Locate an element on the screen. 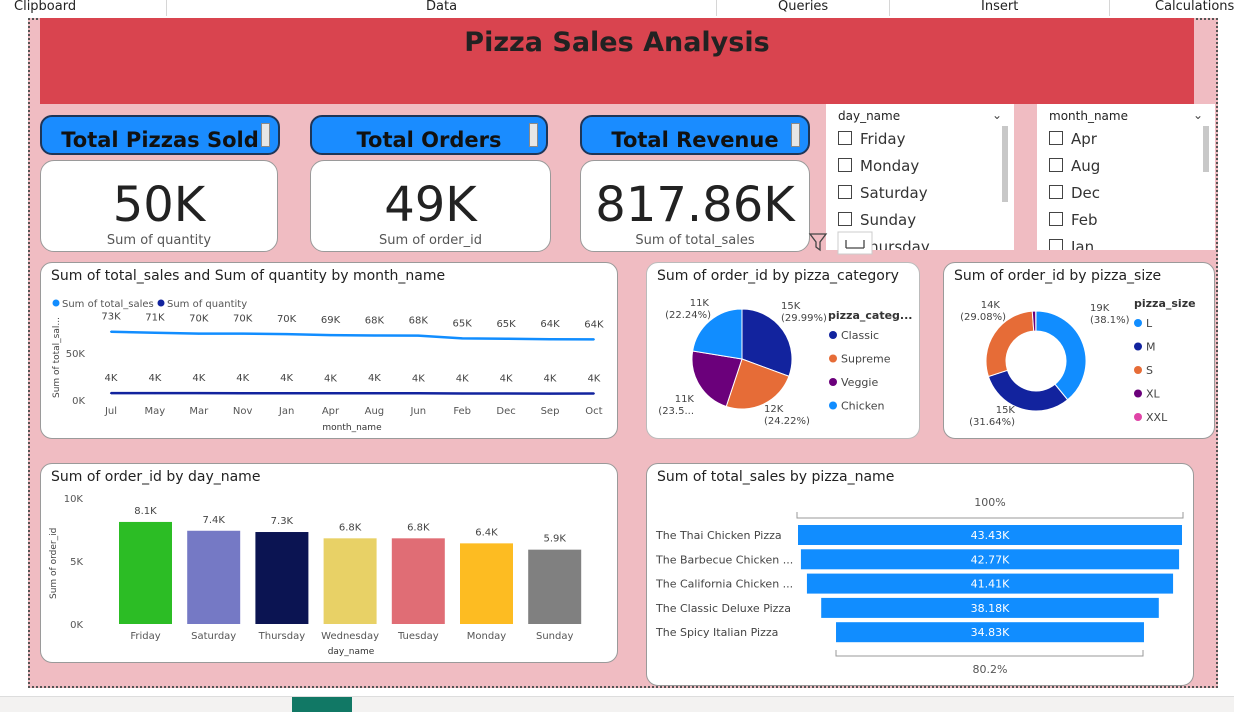 The height and width of the screenshot is (712, 1234). x-tick-label: Jul is located at coordinates (110, 411).